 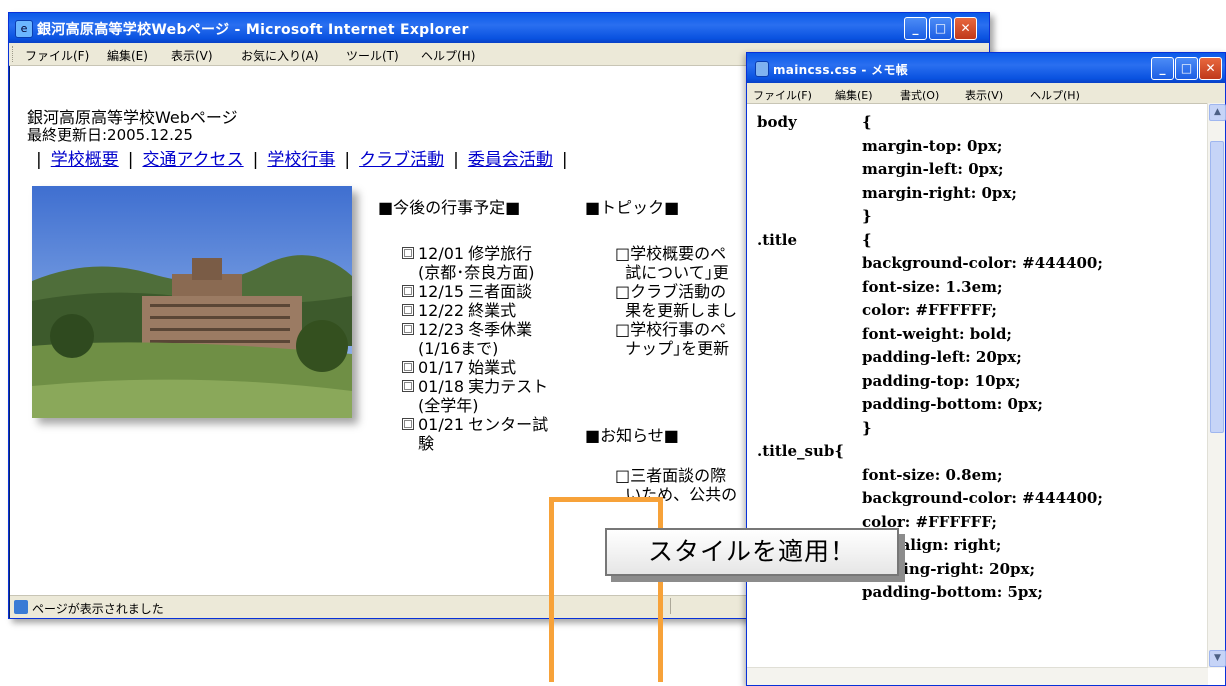 What do you see at coordinates (500, 291) in the screenshot?
I see `event-text: 三者面談` at bounding box center [500, 291].